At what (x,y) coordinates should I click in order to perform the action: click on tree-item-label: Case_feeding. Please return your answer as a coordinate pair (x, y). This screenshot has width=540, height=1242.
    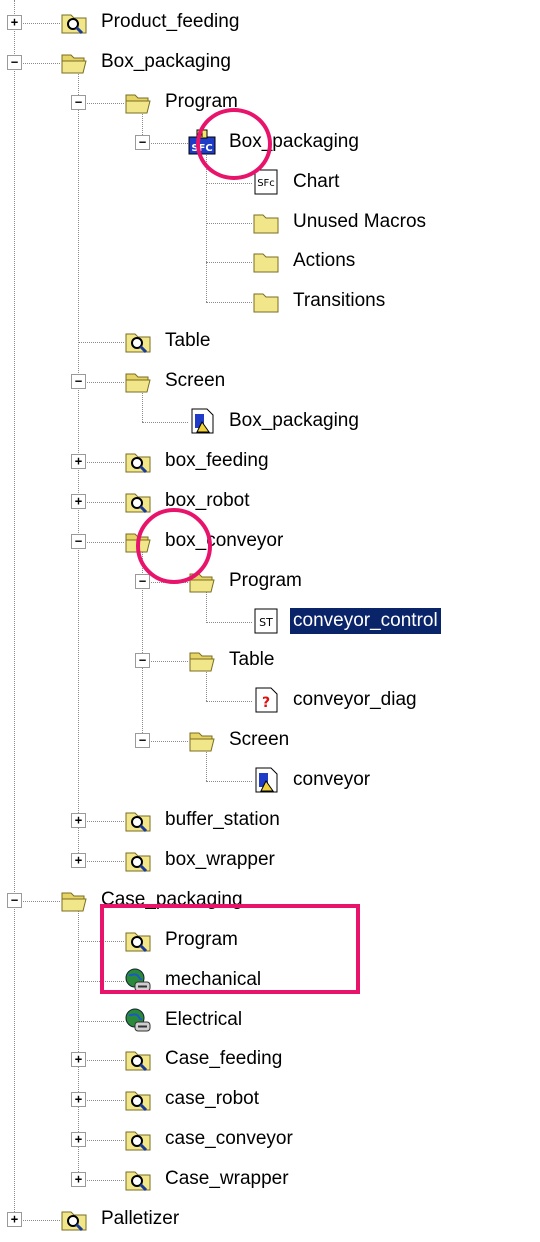
    Looking at the image, I should click on (223, 1059).